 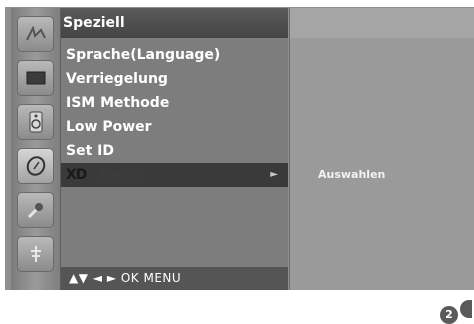 I want to click on sidebar-slot-setup, so click(x=35, y=210).